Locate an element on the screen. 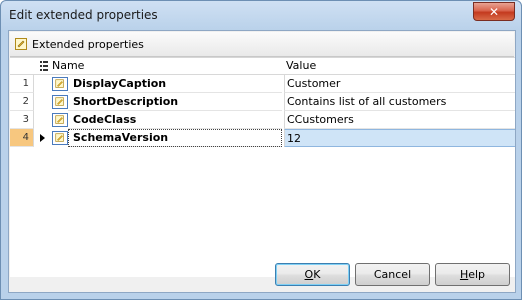  ok-accel: O is located at coordinates (309, 274).